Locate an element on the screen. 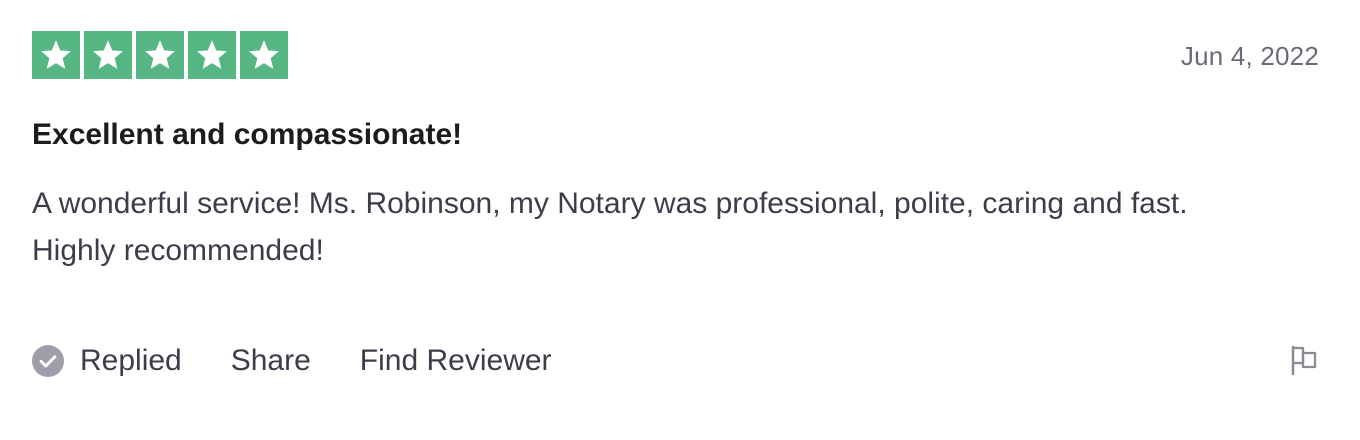  flag-icon is located at coordinates (1304, 360).